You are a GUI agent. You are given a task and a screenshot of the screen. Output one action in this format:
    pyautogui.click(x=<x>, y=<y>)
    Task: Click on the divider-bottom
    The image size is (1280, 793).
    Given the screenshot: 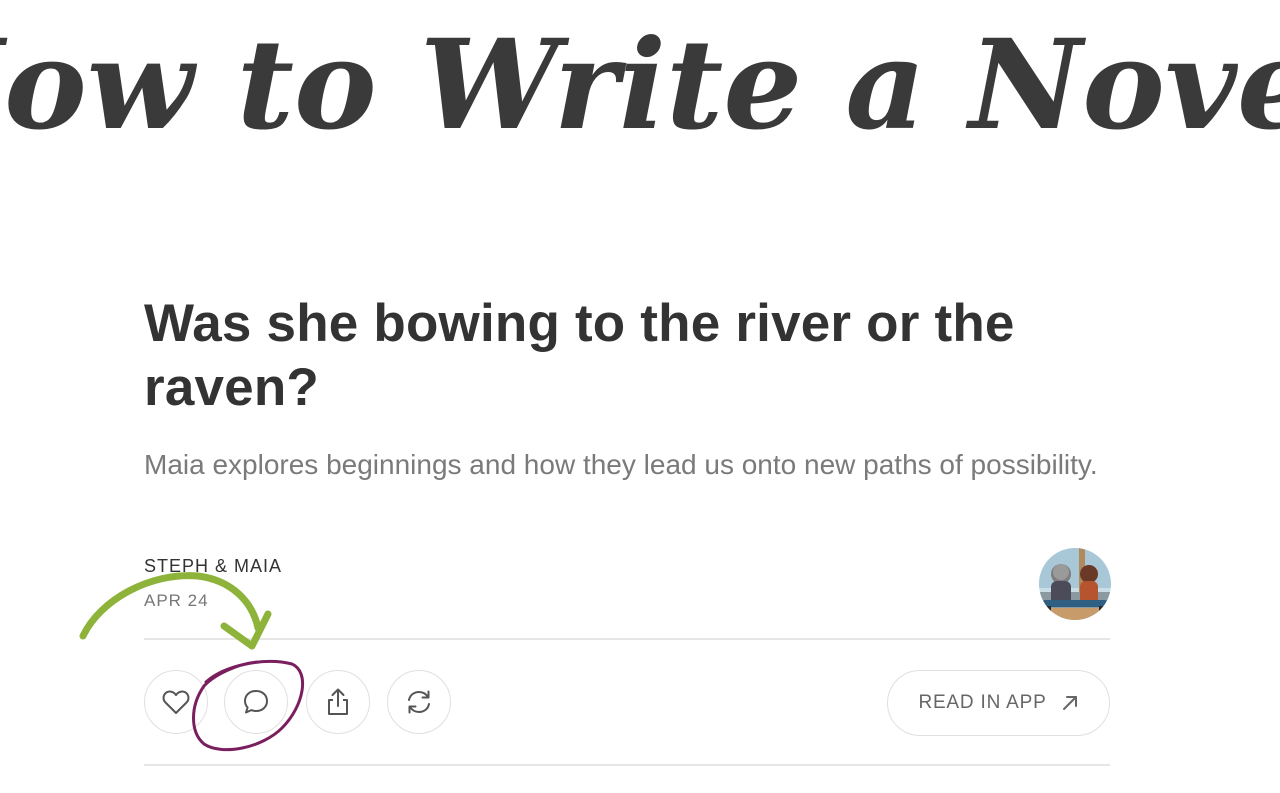 What is the action you would take?
    pyautogui.click(x=627, y=765)
    